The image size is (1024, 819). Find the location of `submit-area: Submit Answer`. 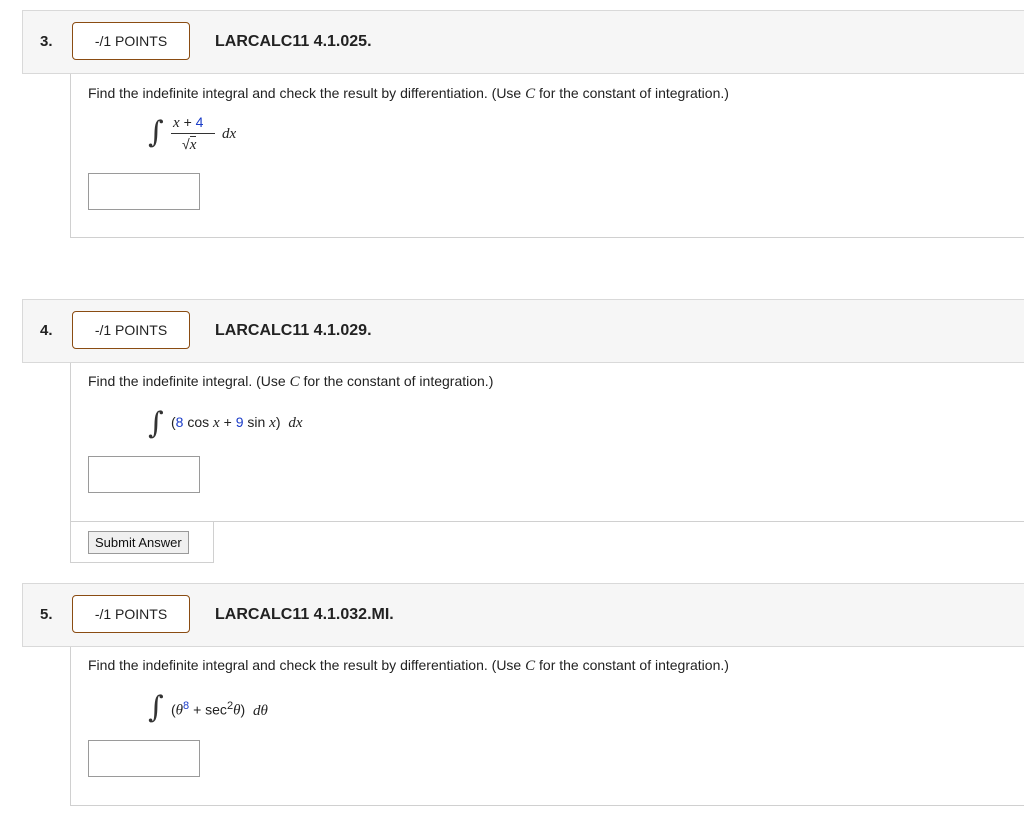

submit-area: Submit Answer is located at coordinates (142, 542).